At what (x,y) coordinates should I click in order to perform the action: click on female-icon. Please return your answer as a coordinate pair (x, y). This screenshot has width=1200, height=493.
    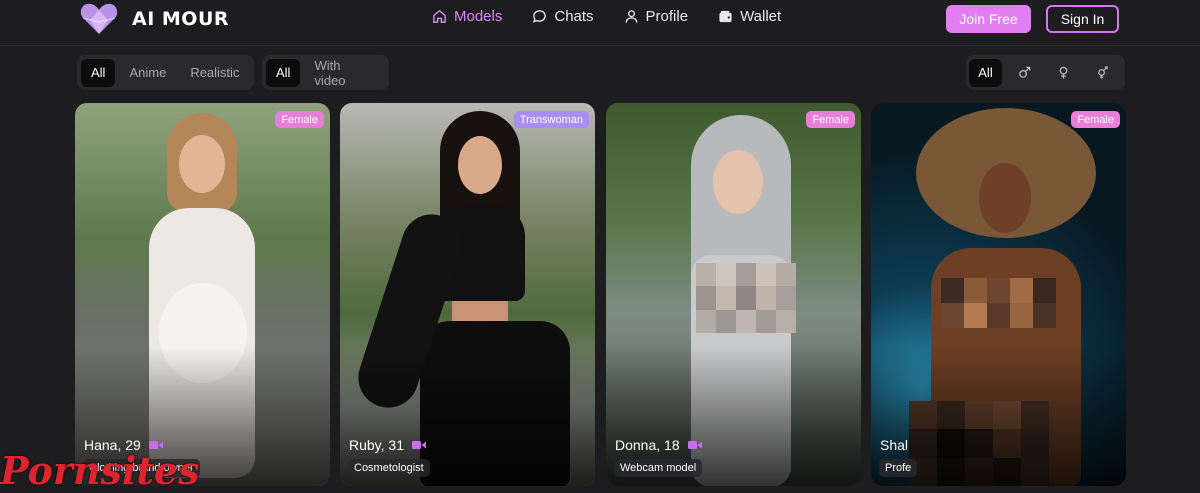
    Looking at the image, I should click on (1063, 72).